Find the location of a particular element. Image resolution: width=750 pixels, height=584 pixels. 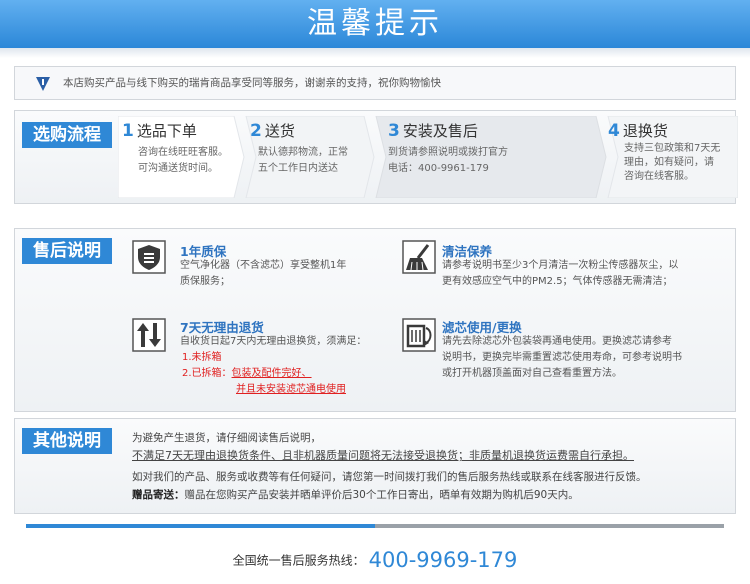

banner-shadow is located at coordinates (375, 53).